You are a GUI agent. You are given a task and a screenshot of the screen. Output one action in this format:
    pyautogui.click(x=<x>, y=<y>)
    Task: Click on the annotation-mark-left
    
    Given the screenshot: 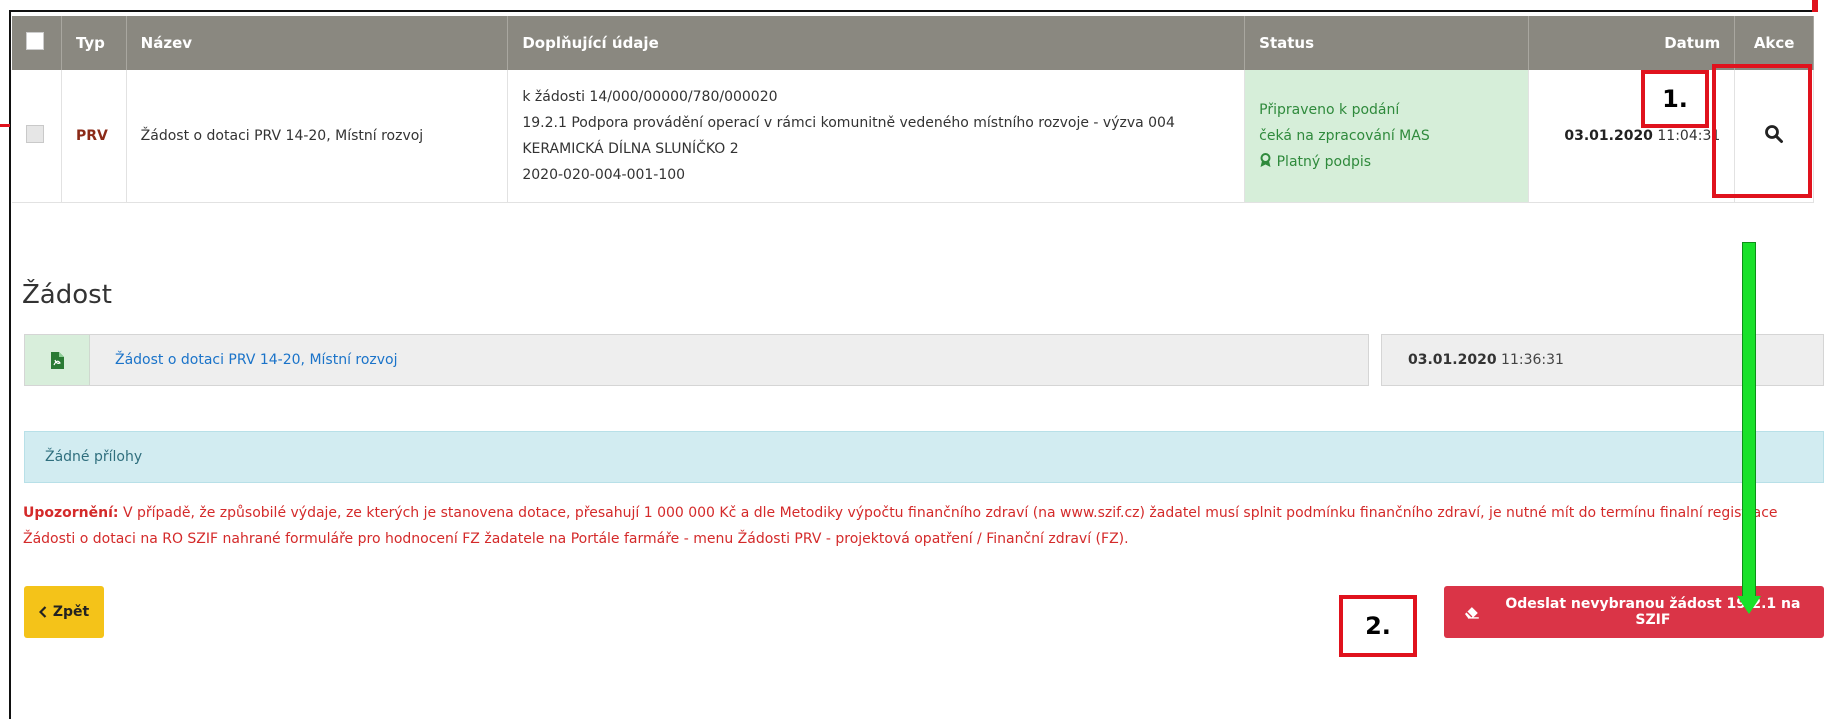 What is the action you would take?
    pyautogui.click(x=5, y=125)
    